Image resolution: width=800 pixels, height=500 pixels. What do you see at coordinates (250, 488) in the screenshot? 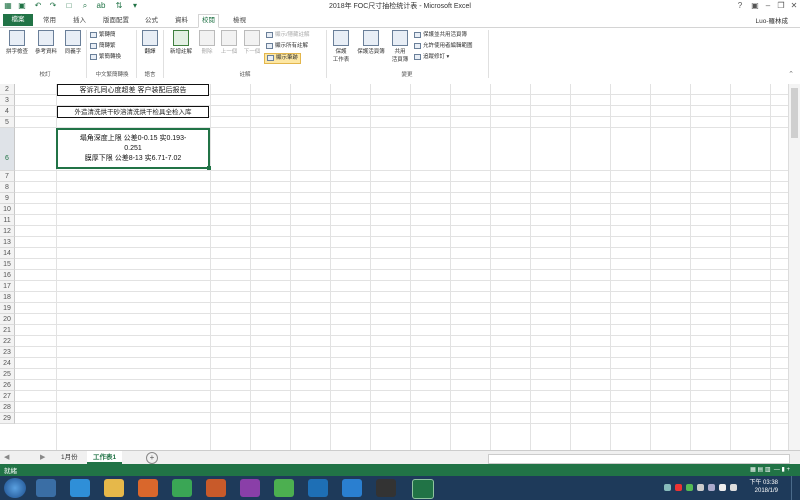
I see `q-app-icon` at bounding box center [250, 488].